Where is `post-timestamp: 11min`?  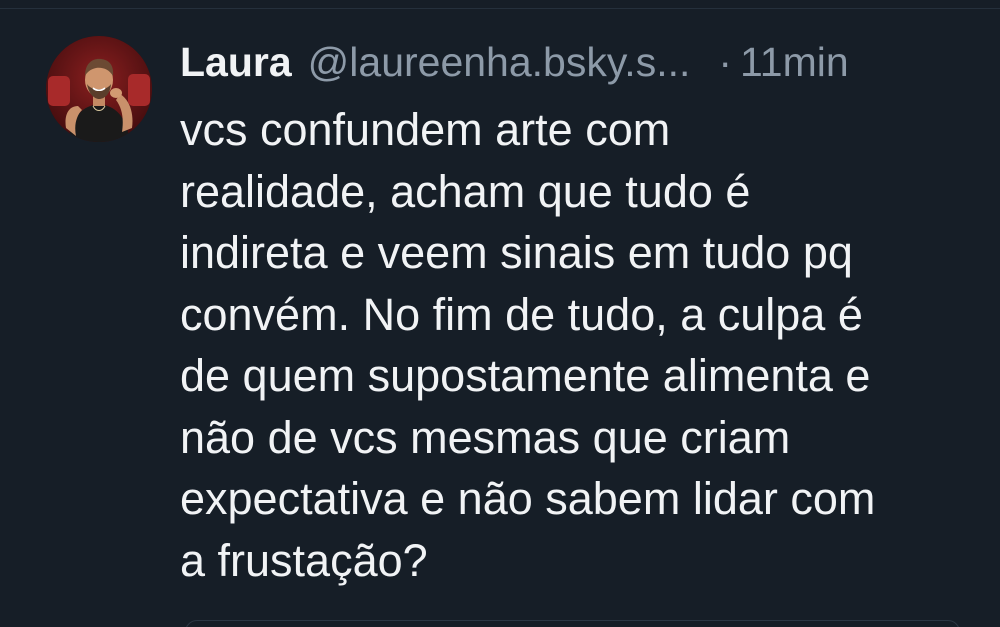 post-timestamp: 11min is located at coordinates (794, 62).